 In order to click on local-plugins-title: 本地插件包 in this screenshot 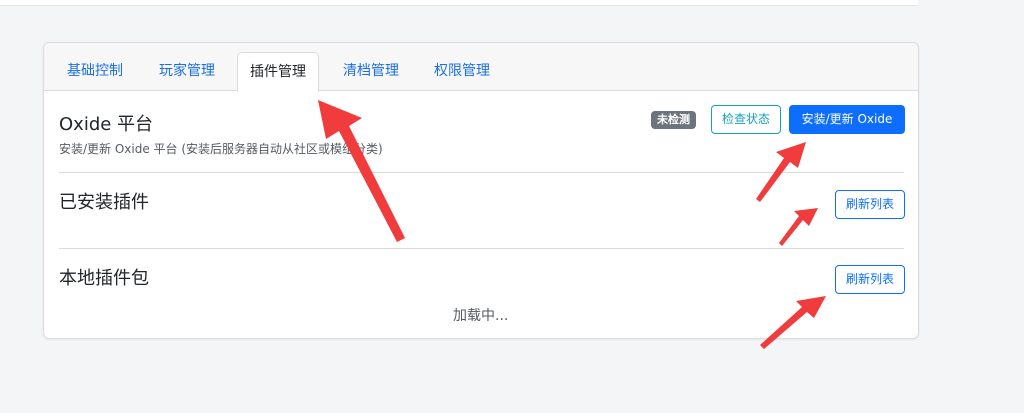, I will do `click(104, 278)`.